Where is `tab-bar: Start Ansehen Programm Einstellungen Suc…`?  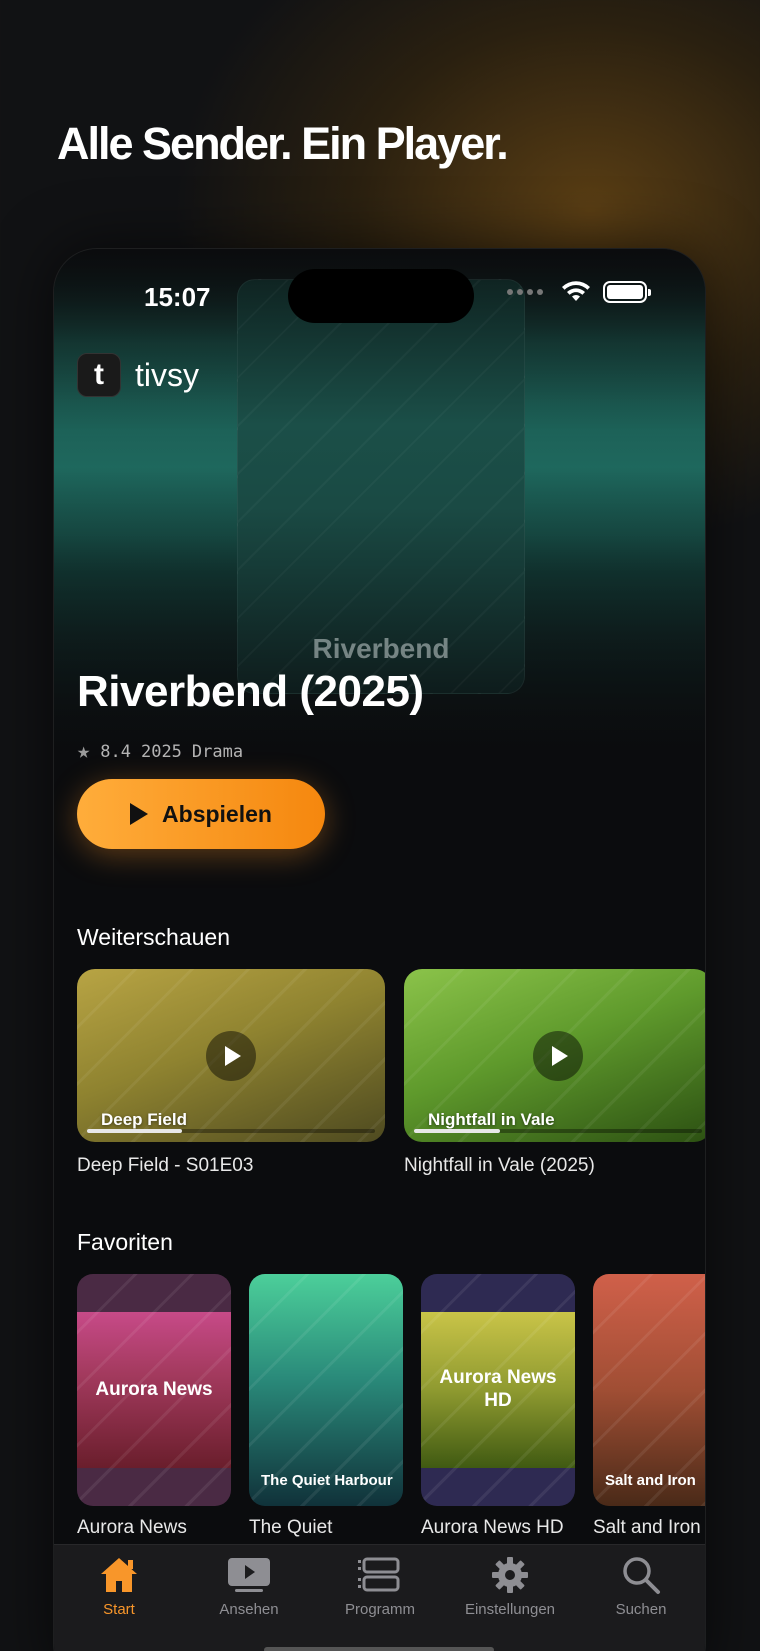 tab-bar: Start Ansehen Programm Einstellungen Suc… is located at coordinates (379, 1597).